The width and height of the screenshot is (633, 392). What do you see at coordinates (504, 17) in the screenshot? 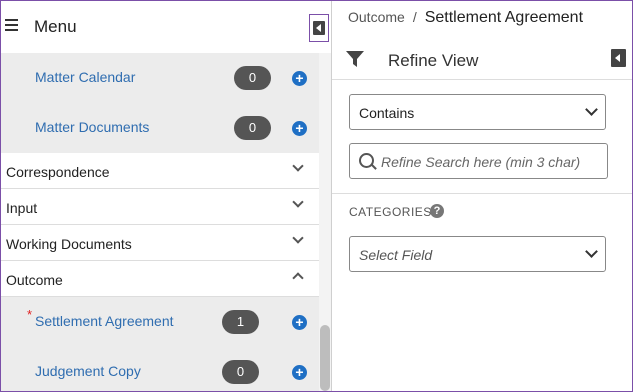
I see `breadcrumb-current: Settlement Agreement` at bounding box center [504, 17].